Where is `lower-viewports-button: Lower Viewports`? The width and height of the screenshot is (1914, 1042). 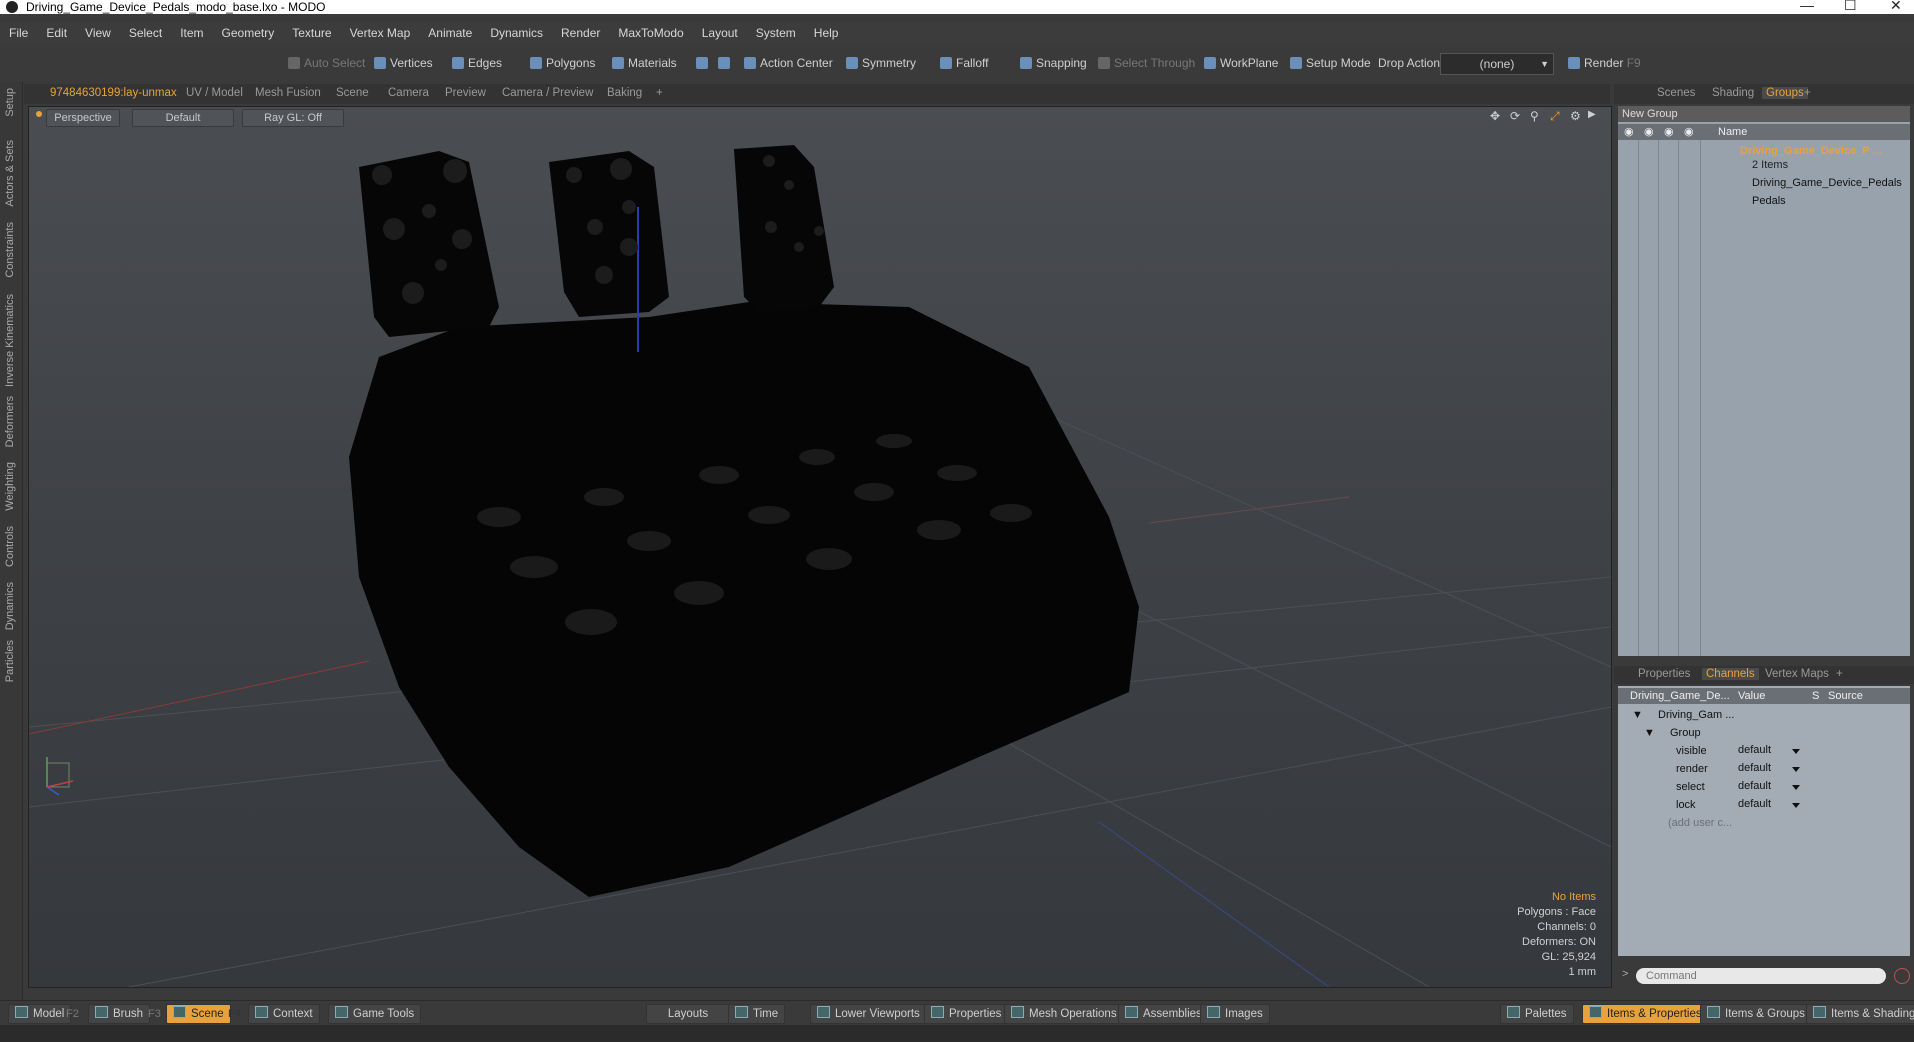
lower-viewports-button: Lower Viewports is located at coordinates (868, 1014).